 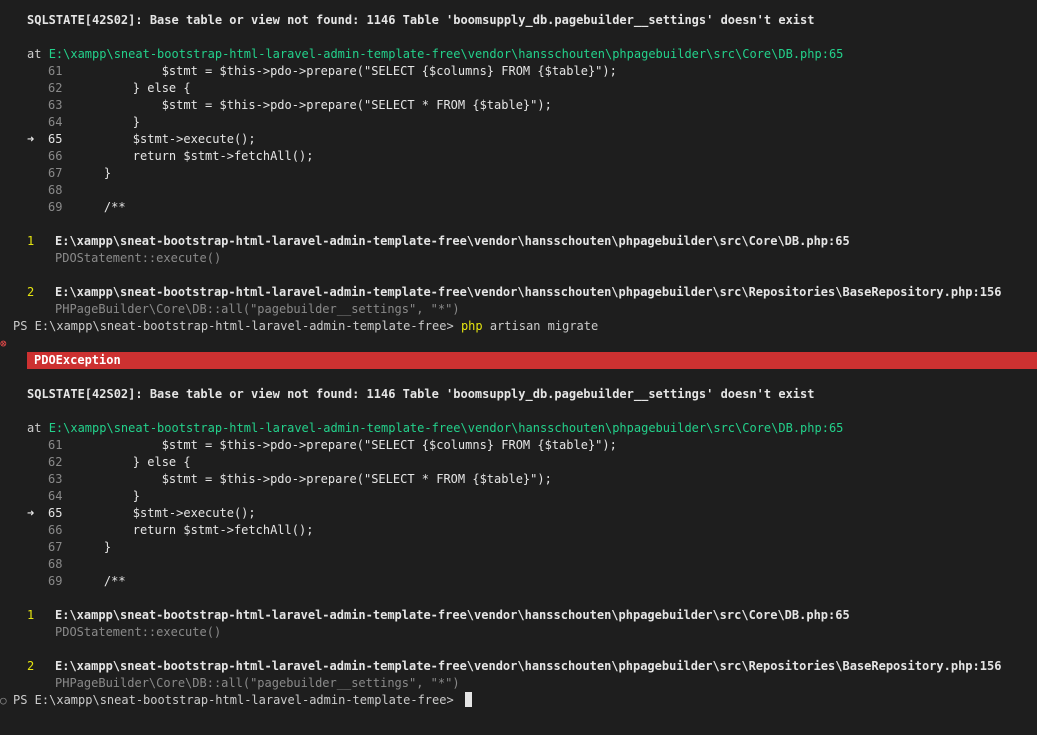 I want to click on exception-banner: PDOException, so click(x=532, y=360).